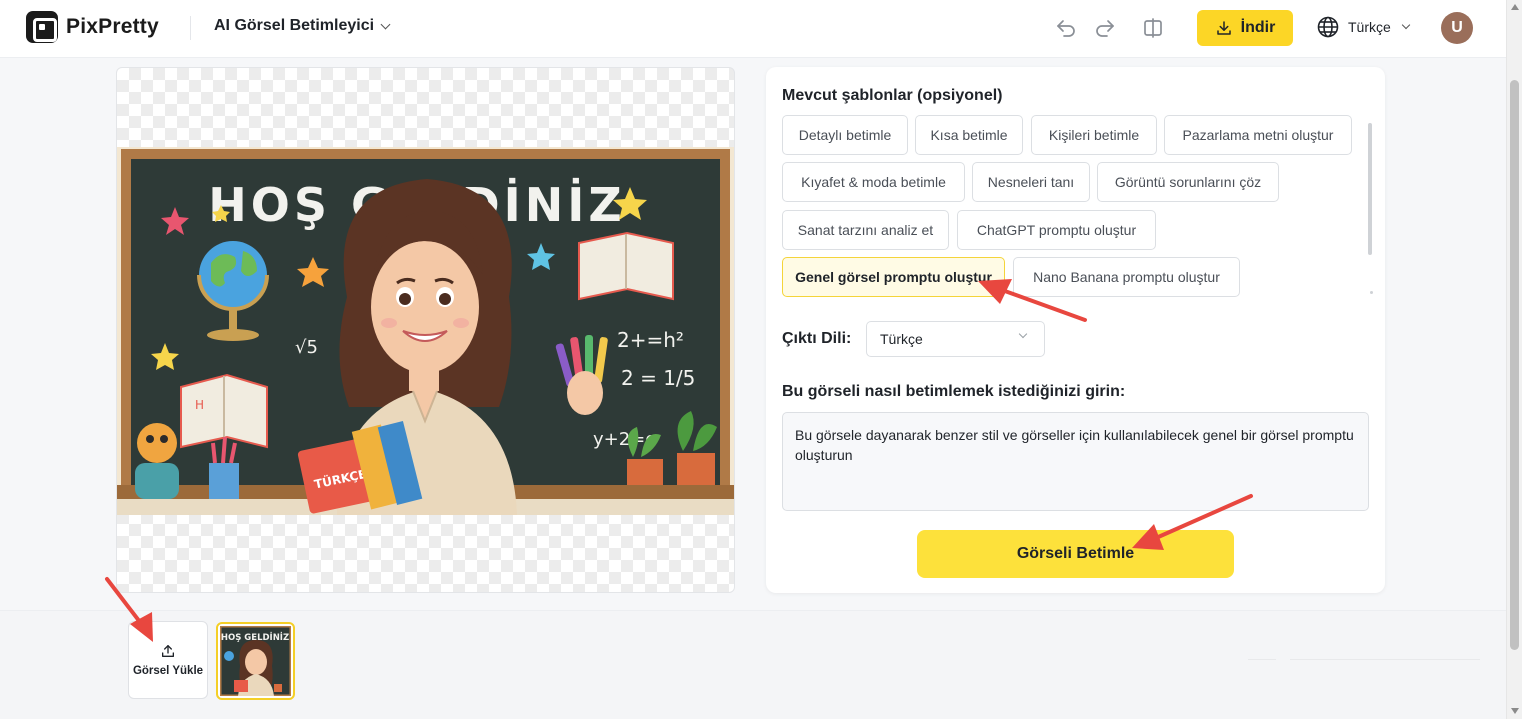  Describe the element at coordinates (658, 378) in the screenshot. I see `svg-text: 2 = 1/5` at that location.